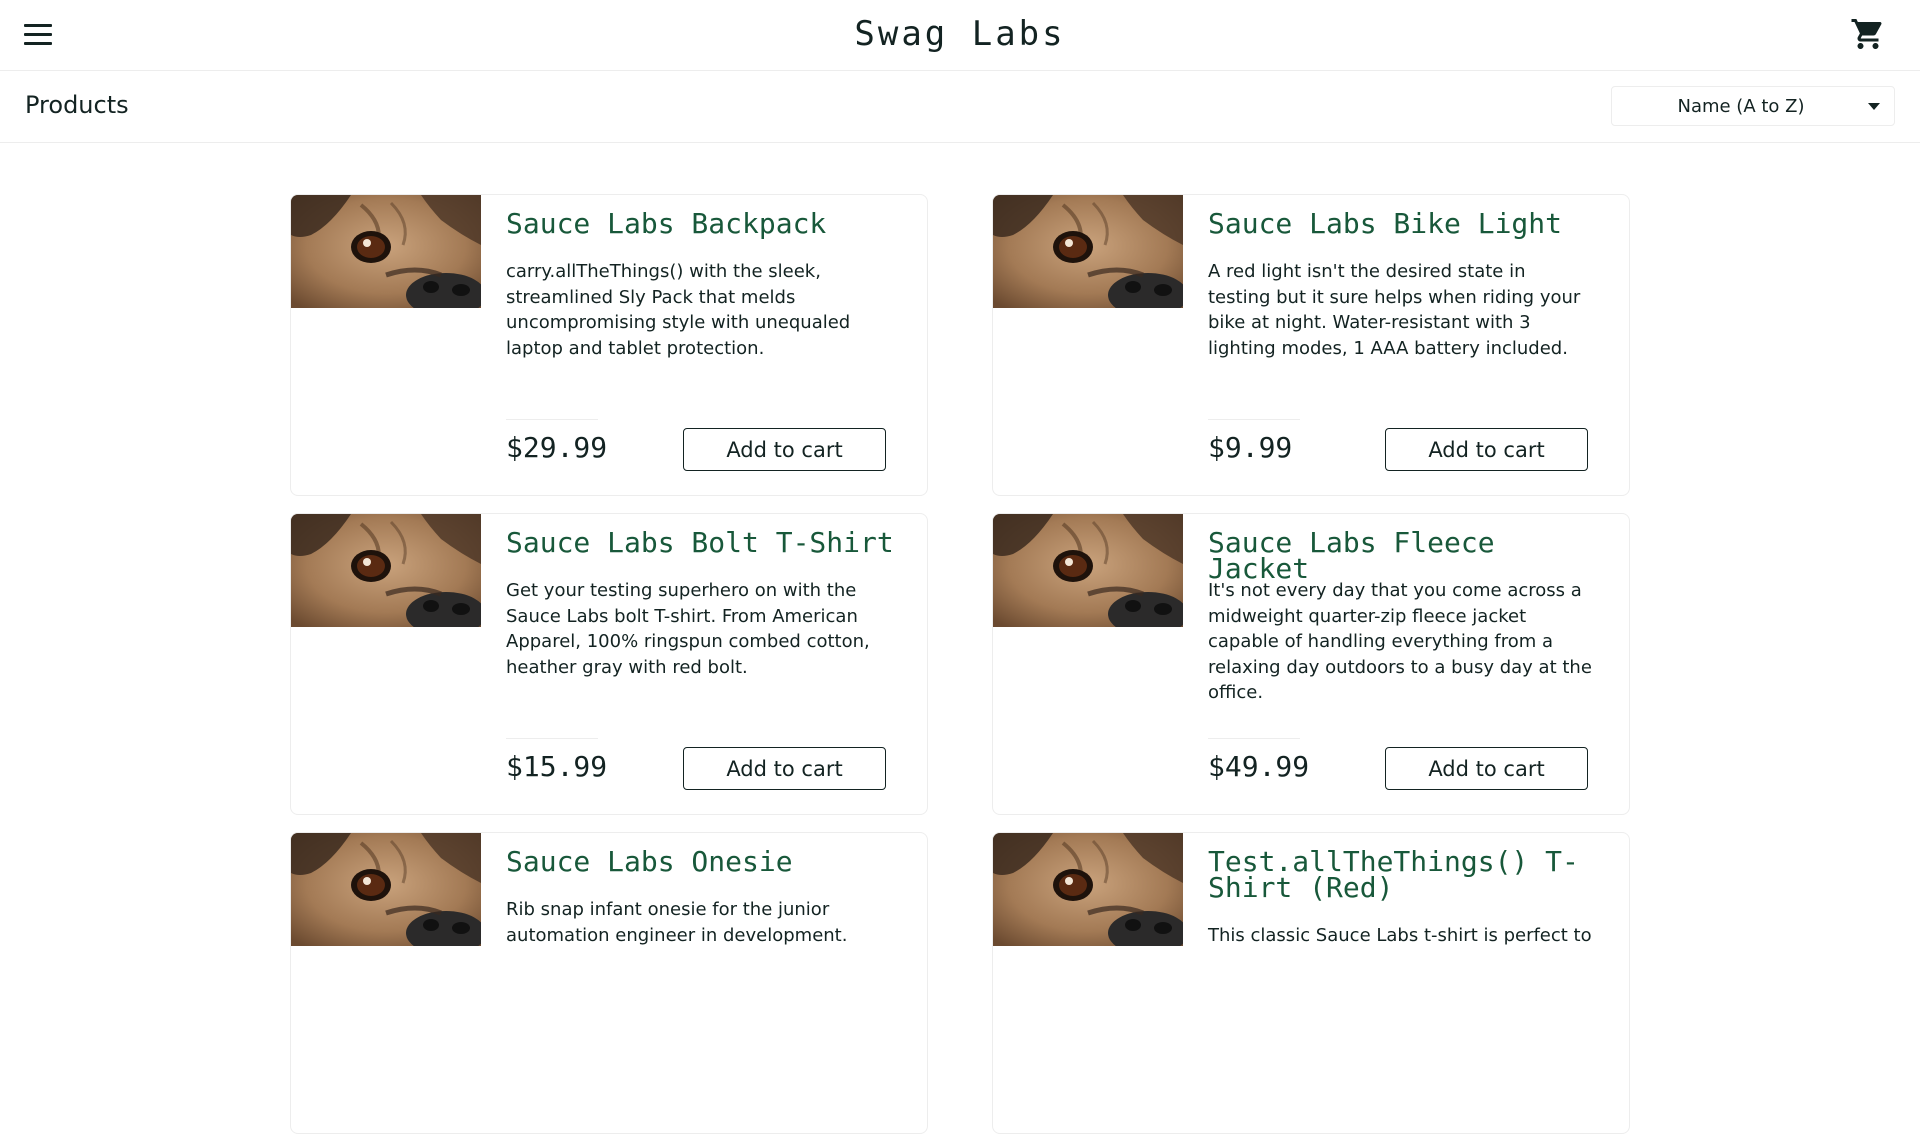  What do you see at coordinates (1874, 106) in the screenshot?
I see `caret-down-icon` at bounding box center [1874, 106].